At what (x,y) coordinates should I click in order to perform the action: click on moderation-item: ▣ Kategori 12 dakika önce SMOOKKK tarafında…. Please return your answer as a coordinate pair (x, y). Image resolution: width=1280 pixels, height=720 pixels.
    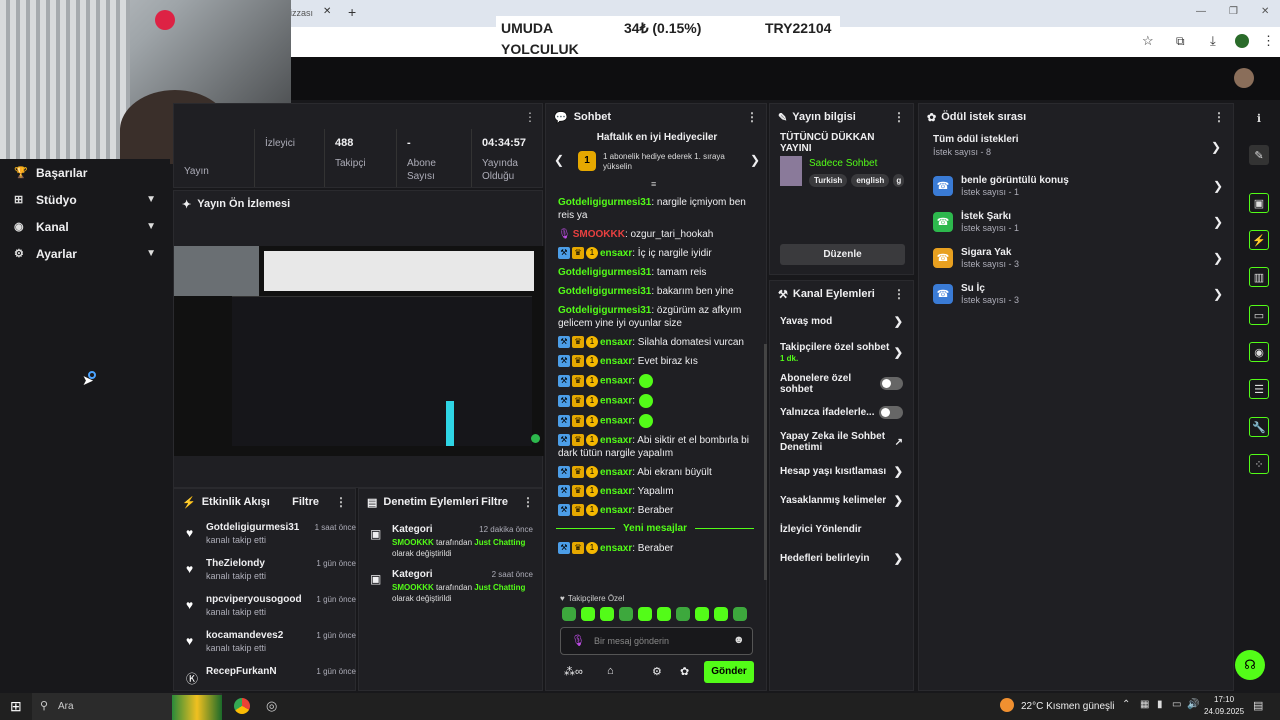
    Looking at the image, I should click on (452, 544).